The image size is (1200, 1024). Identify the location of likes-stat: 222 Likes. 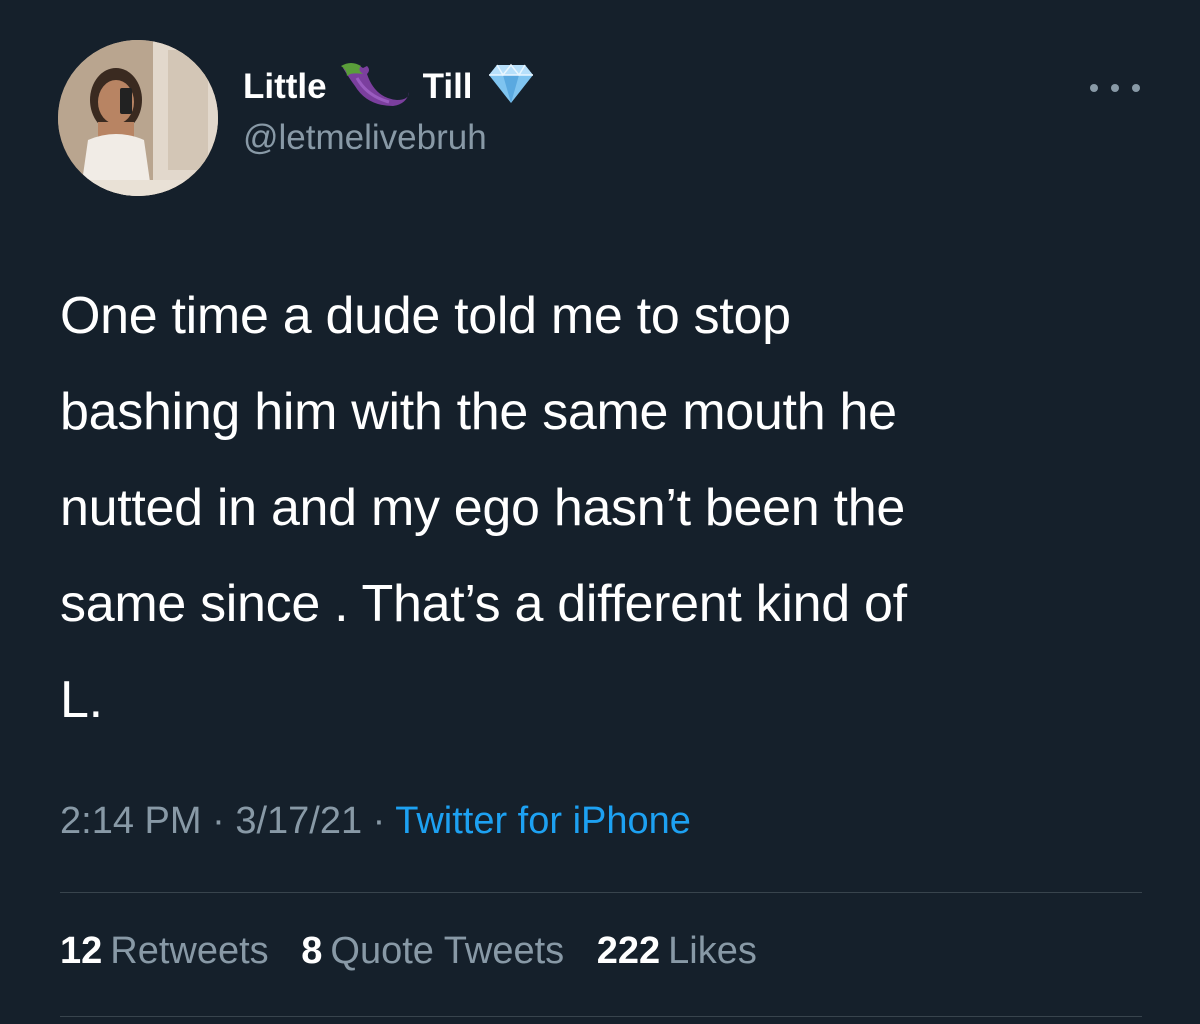
(677, 951).